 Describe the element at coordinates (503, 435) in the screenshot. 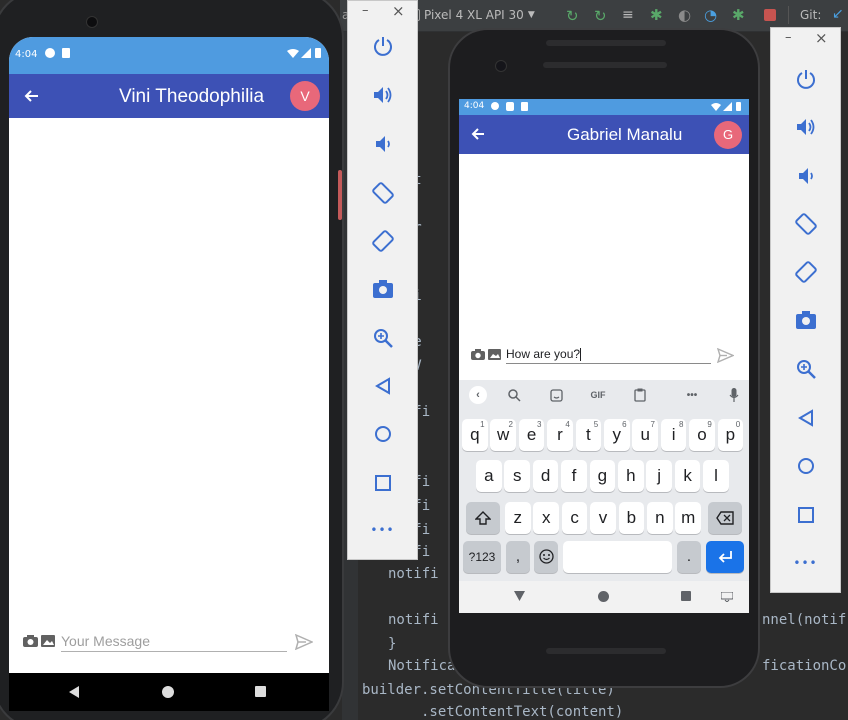

I see `key-w: w2` at that location.